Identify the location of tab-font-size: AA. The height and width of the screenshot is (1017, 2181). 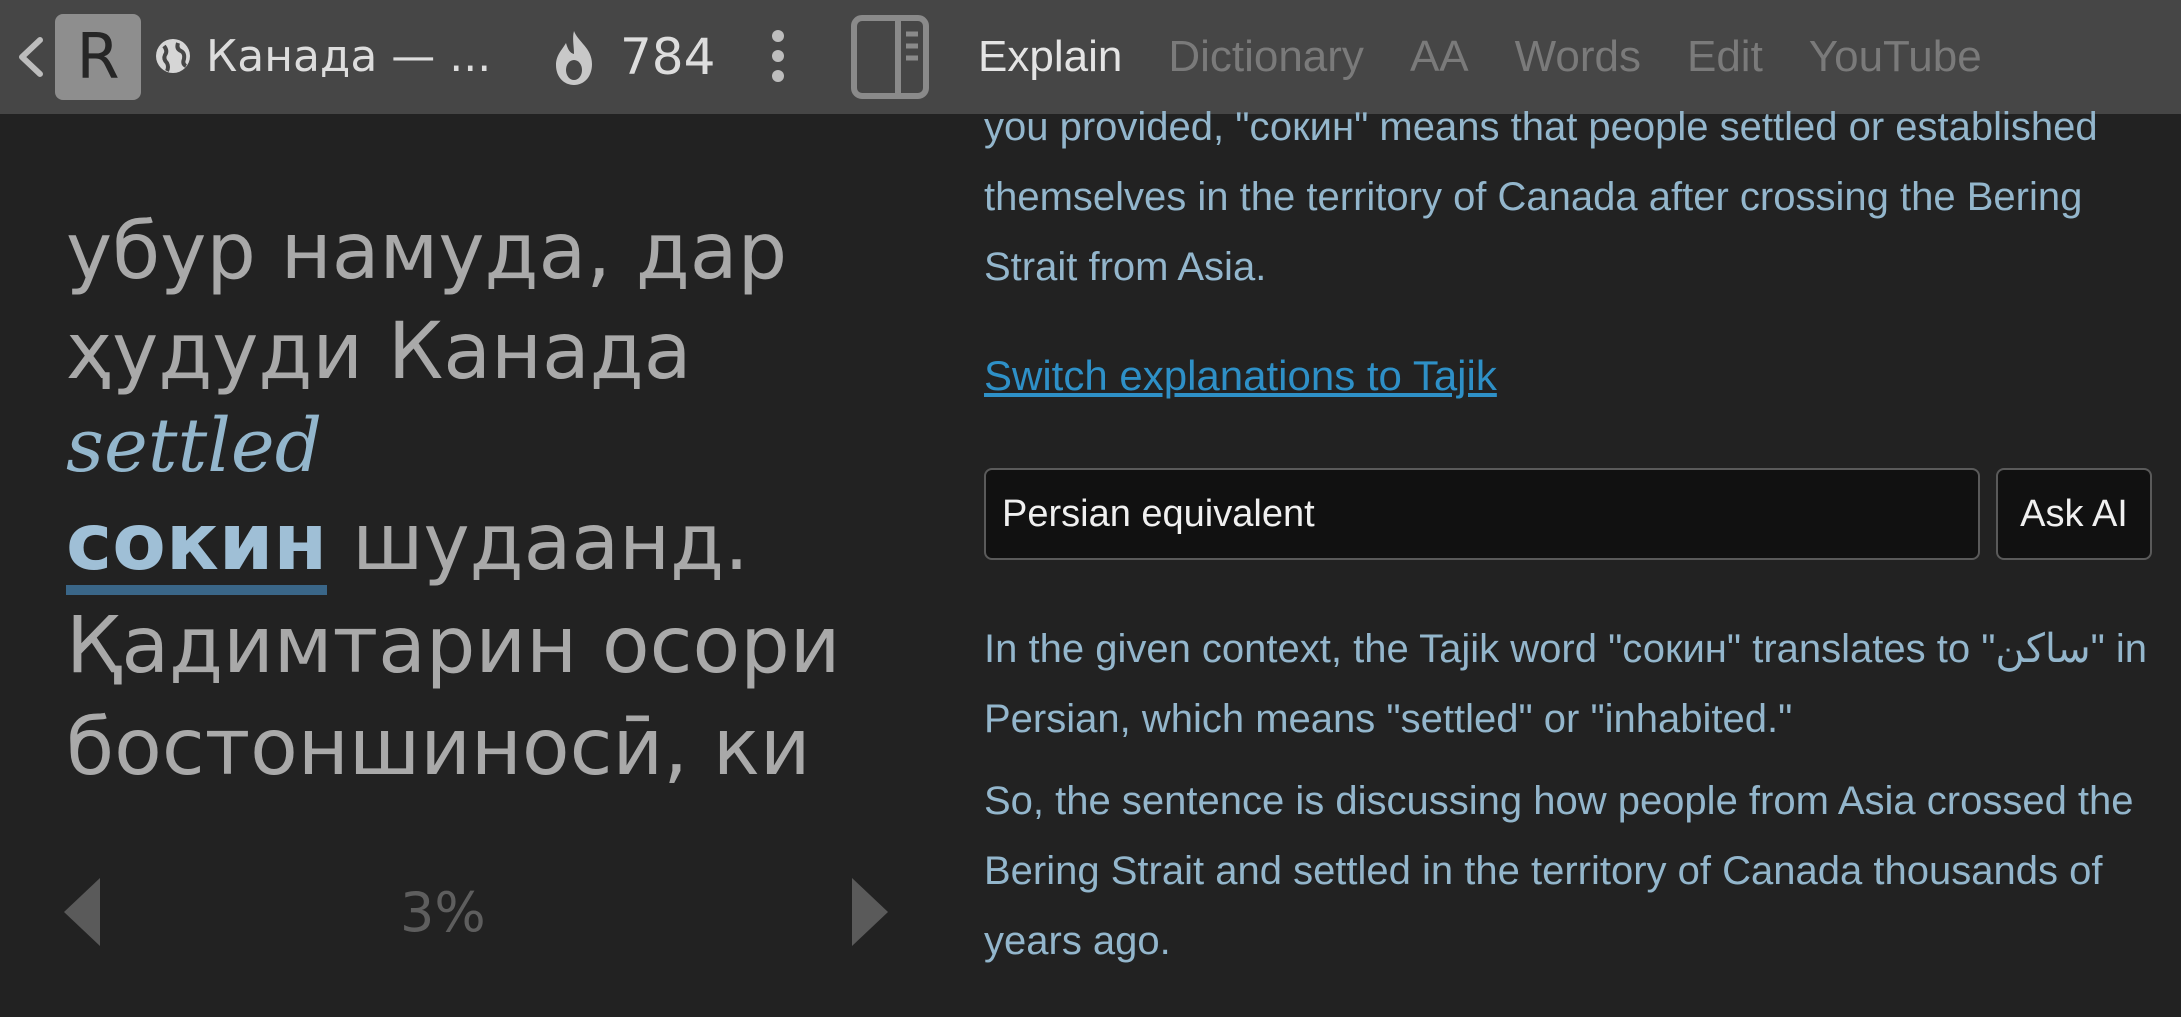
(1439, 57).